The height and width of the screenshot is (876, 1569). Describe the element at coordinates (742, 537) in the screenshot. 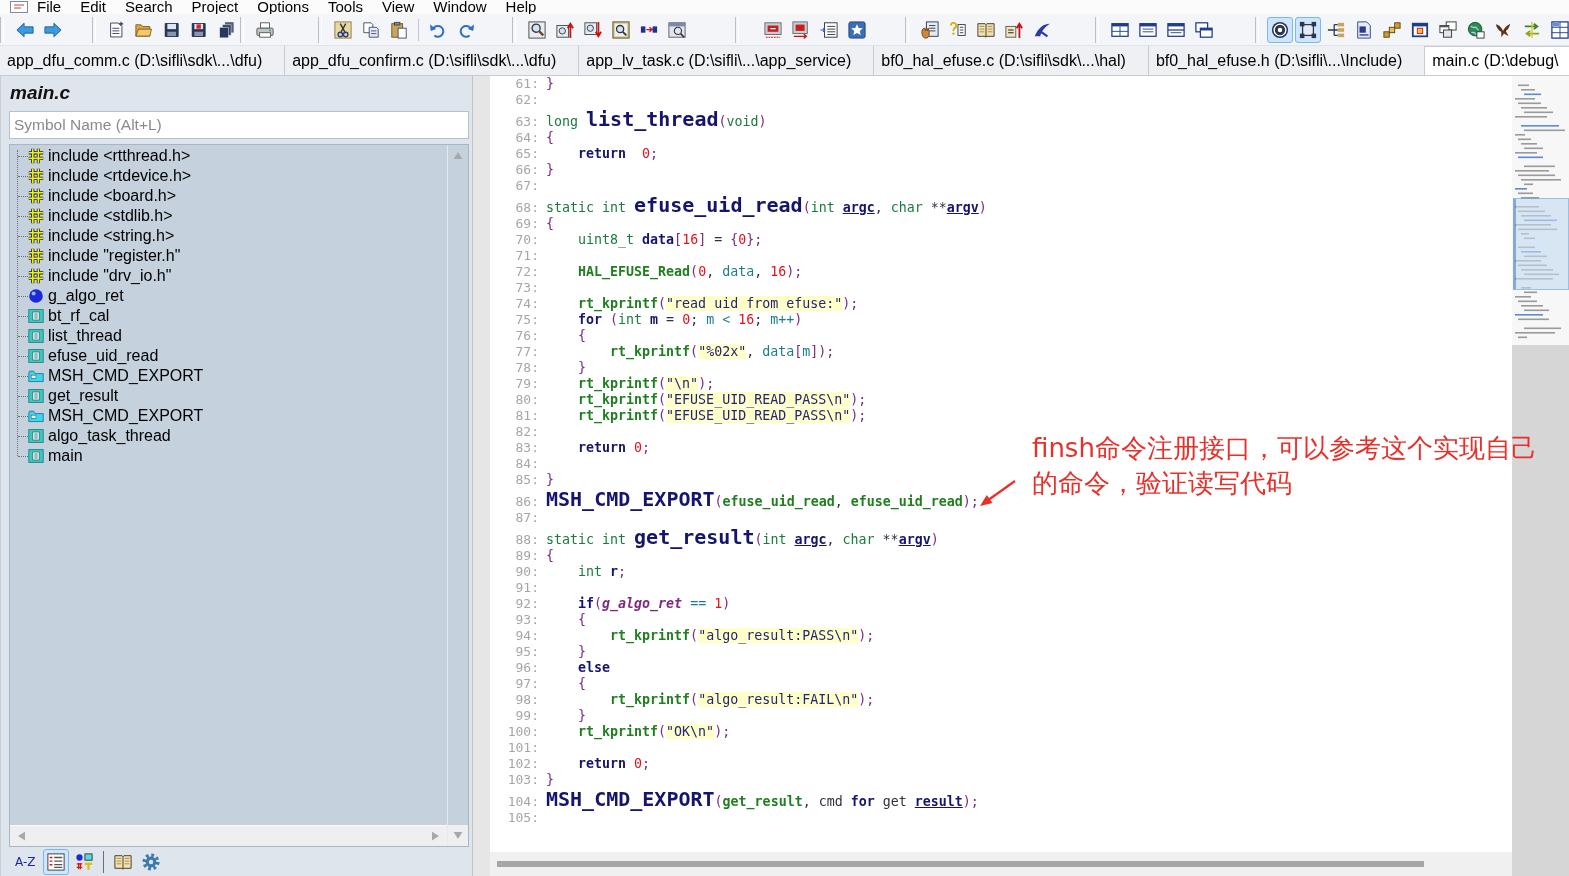

I see `code-line: static int get_result(int argc, char **argv)` at that location.